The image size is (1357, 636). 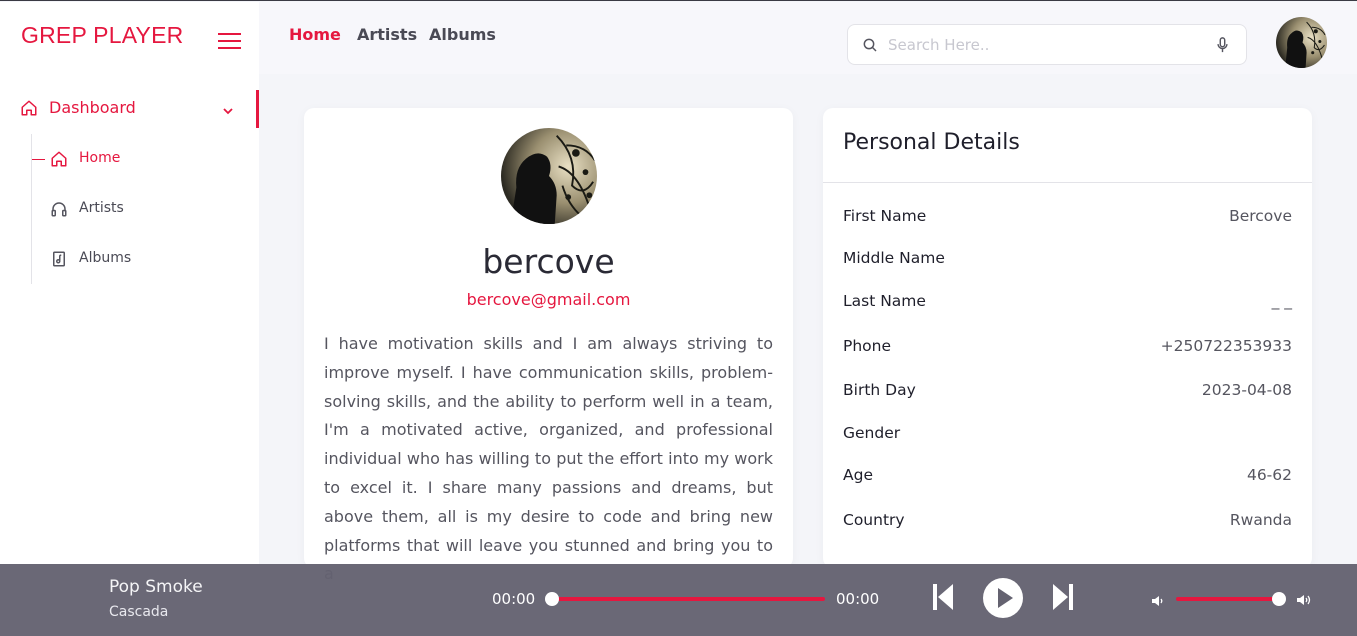 What do you see at coordinates (31, 209) in the screenshot?
I see `submenu-divider` at bounding box center [31, 209].